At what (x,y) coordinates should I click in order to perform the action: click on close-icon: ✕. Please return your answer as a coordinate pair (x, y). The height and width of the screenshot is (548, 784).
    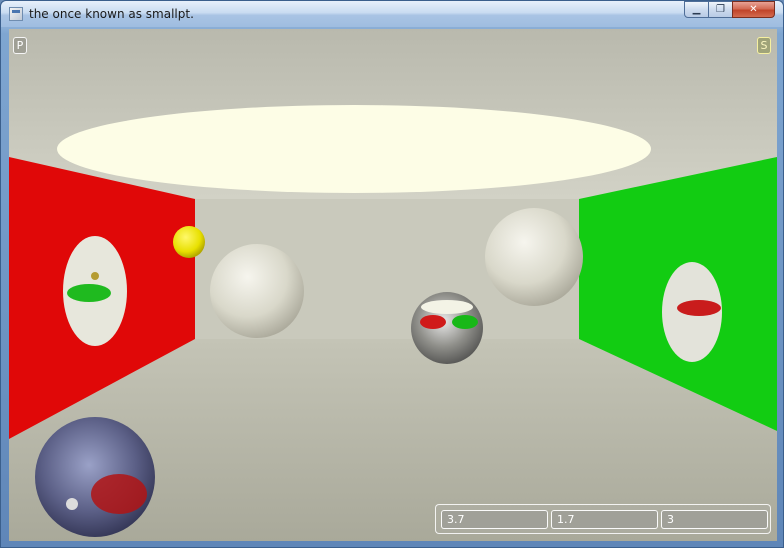
    Looking at the image, I should click on (753, 9).